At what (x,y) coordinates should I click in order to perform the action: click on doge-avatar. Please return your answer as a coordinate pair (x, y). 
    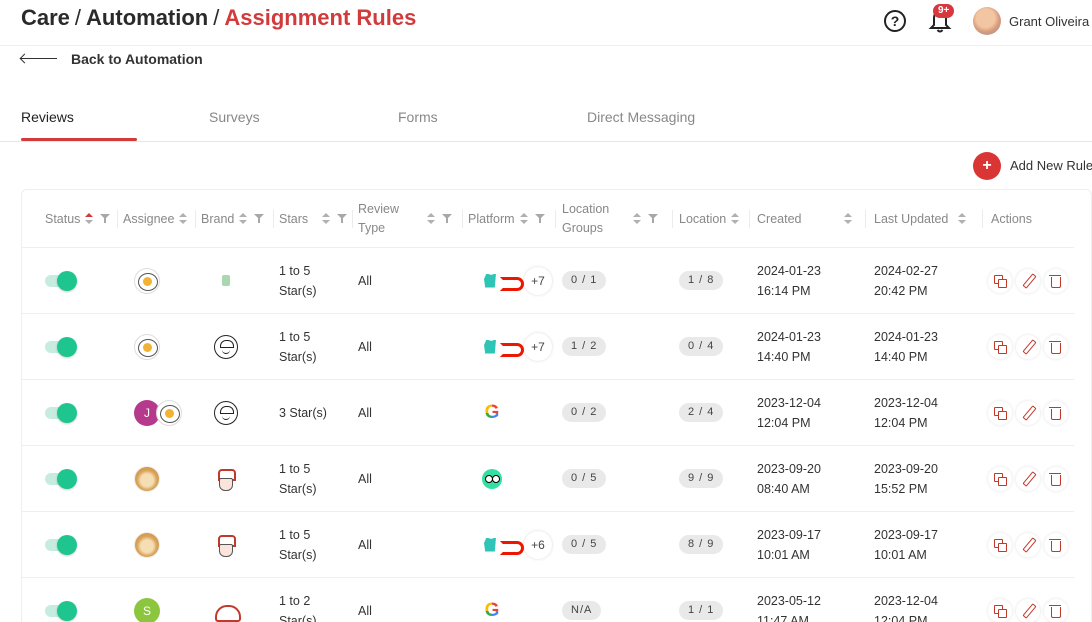
    Looking at the image, I should click on (147, 478).